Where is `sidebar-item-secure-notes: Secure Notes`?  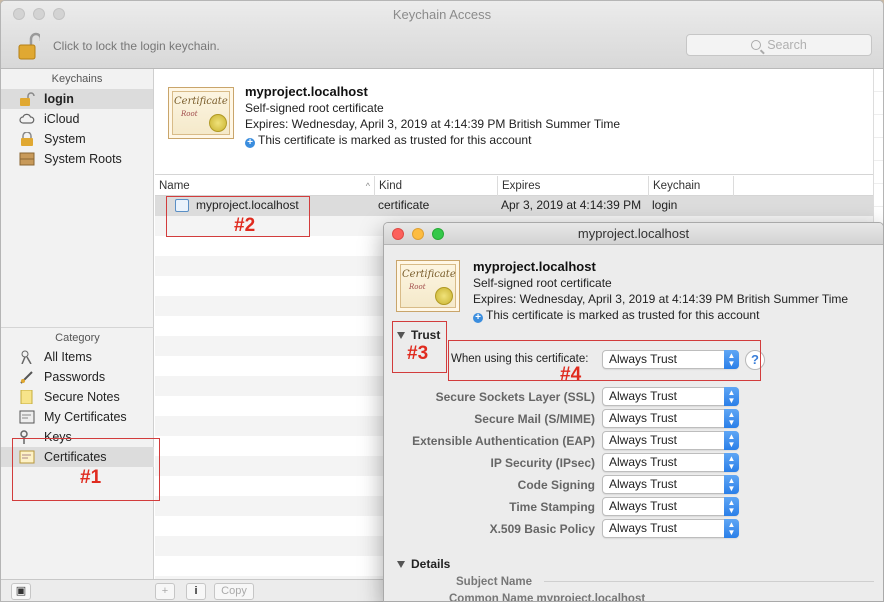 sidebar-item-secure-notes: Secure Notes is located at coordinates (77, 397).